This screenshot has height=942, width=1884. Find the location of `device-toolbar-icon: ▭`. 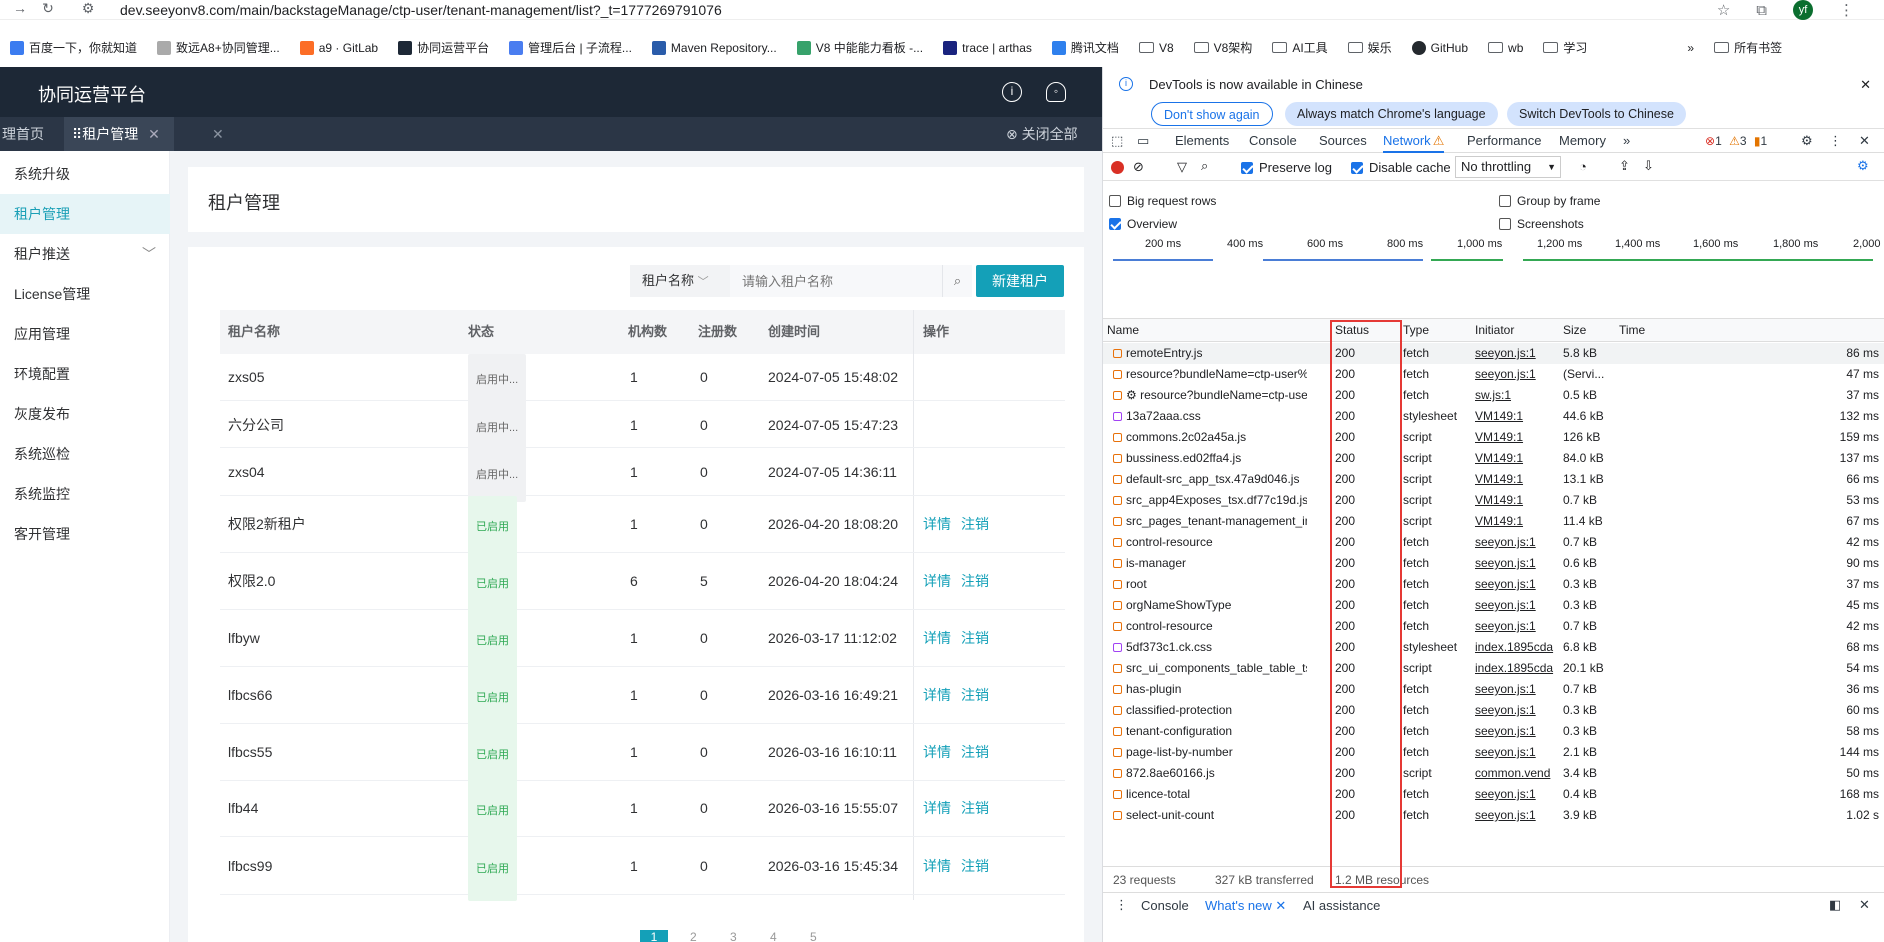

device-toolbar-icon: ▭ is located at coordinates (1143, 141).